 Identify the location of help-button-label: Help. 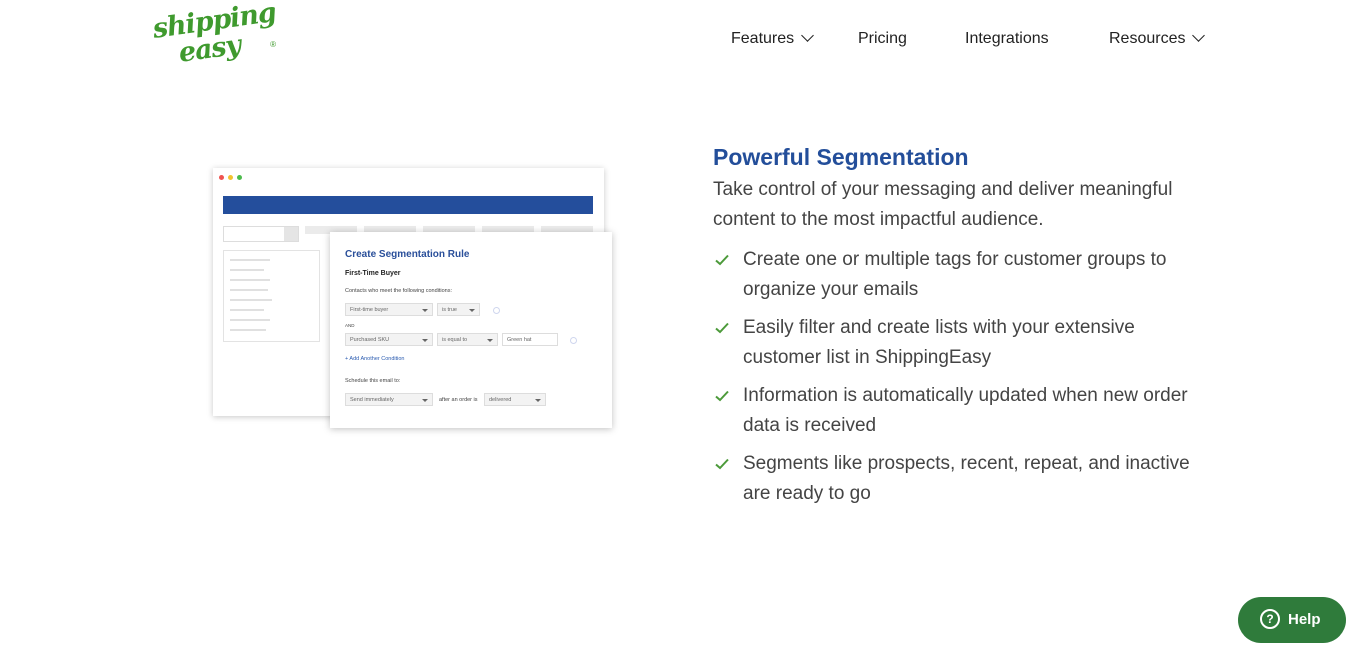
(1304, 619).